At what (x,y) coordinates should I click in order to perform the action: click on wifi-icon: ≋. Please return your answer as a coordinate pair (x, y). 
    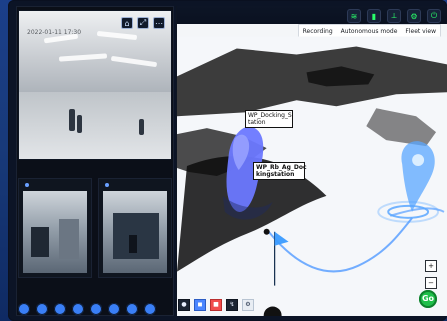
    Looking at the image, I should click on (354, 16).